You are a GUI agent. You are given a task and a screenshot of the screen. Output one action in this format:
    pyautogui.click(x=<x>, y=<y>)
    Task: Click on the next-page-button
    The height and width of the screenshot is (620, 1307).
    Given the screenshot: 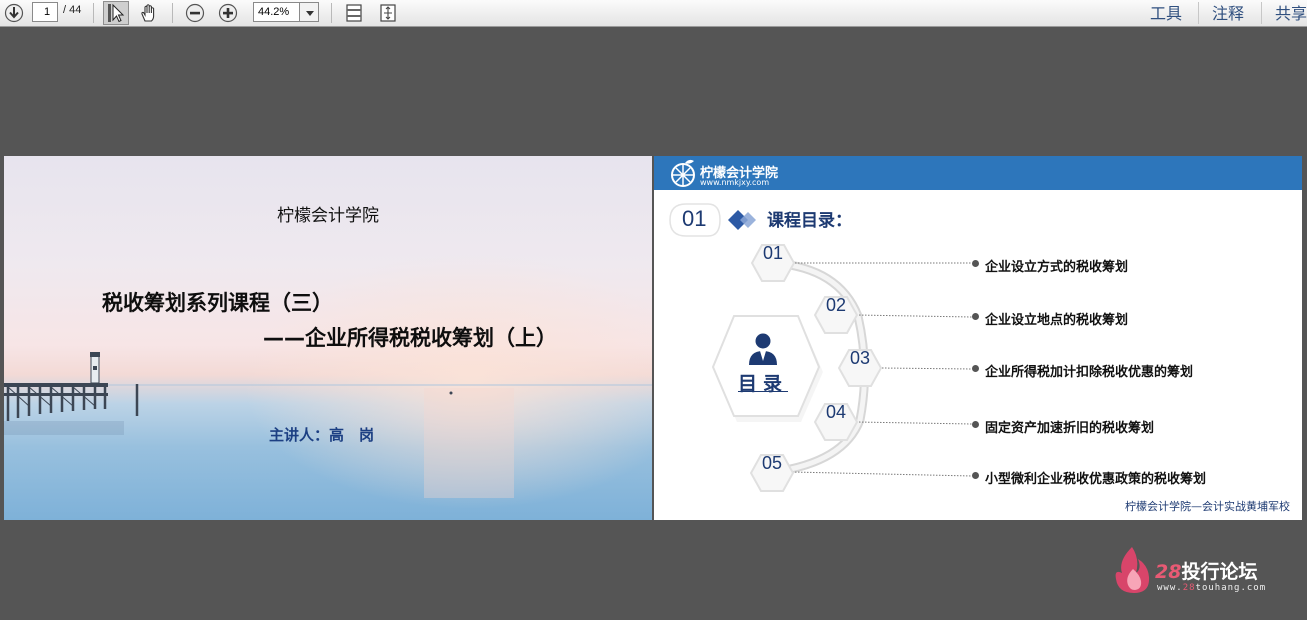 What is the action you would take?
    pyautogui.click(x=14, y=13)
    